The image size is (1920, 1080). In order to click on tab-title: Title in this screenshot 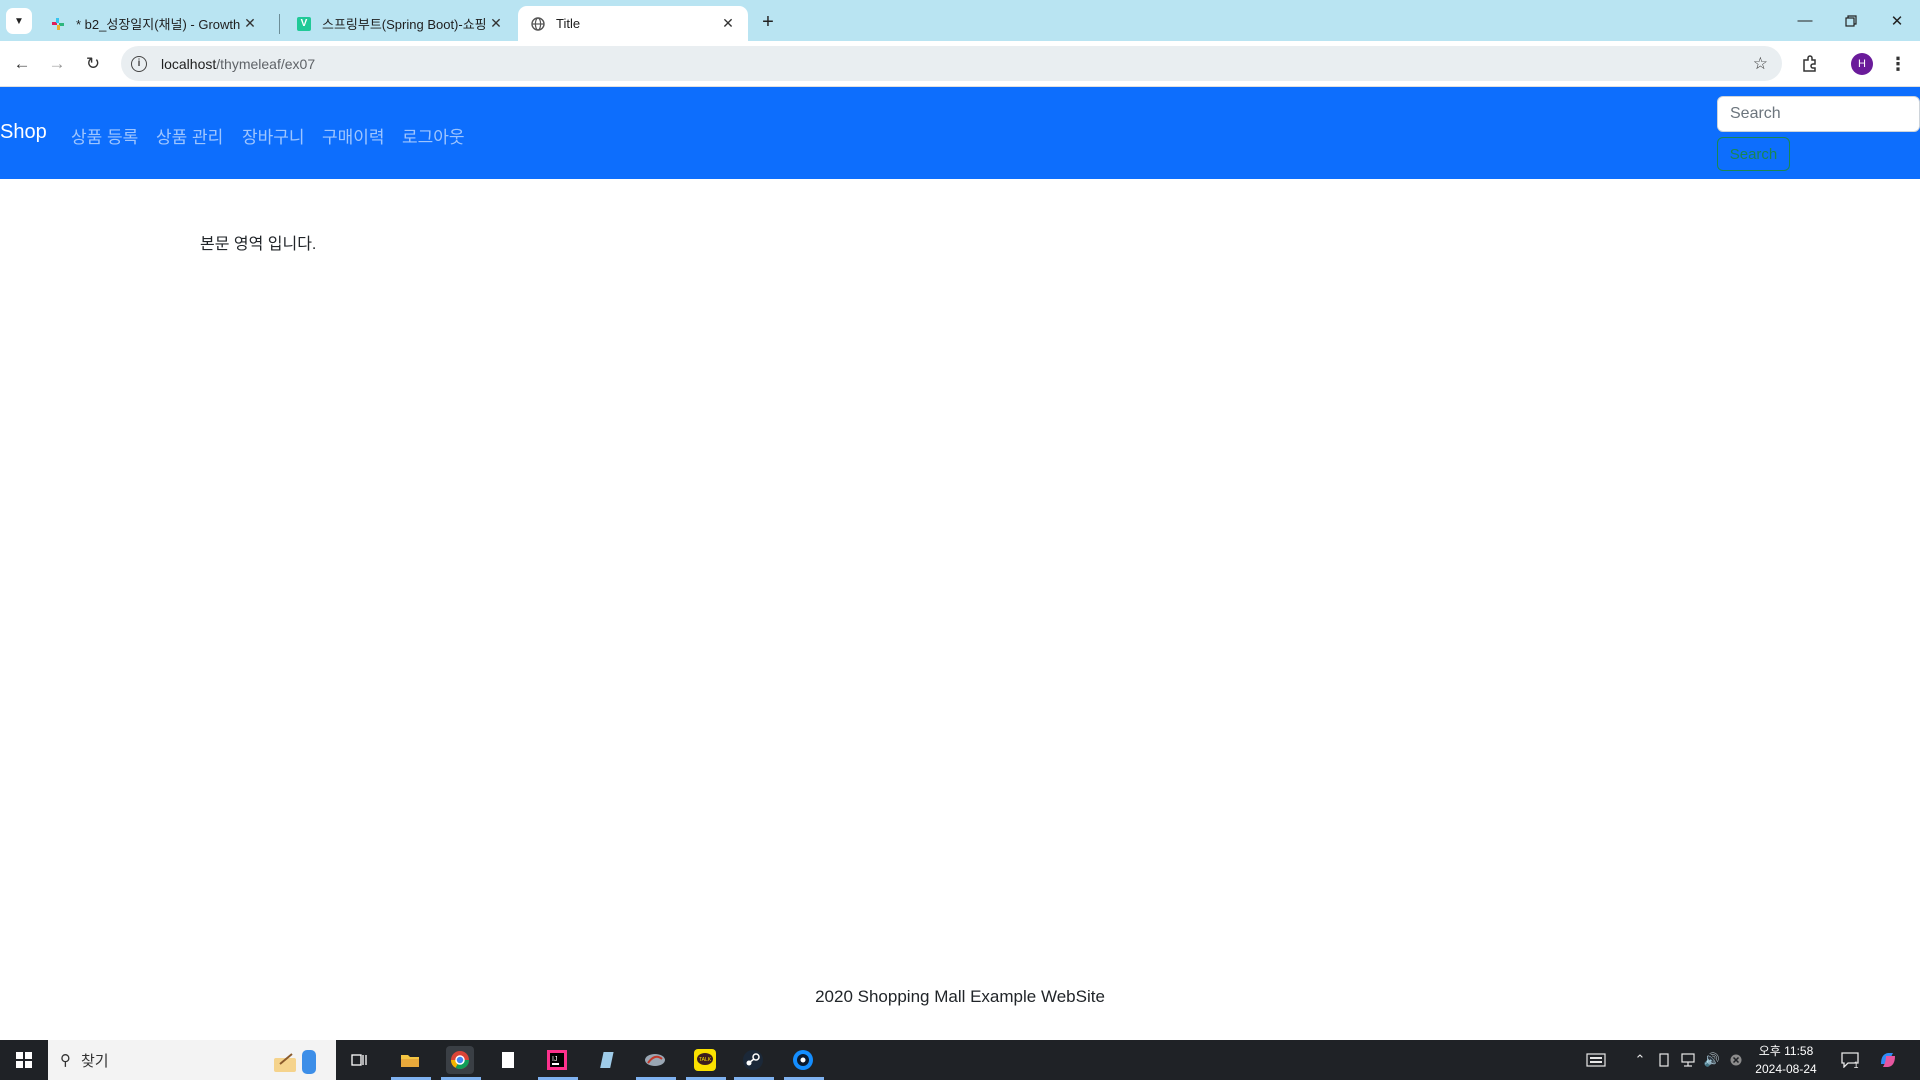, I will do `click(568, 23)`.